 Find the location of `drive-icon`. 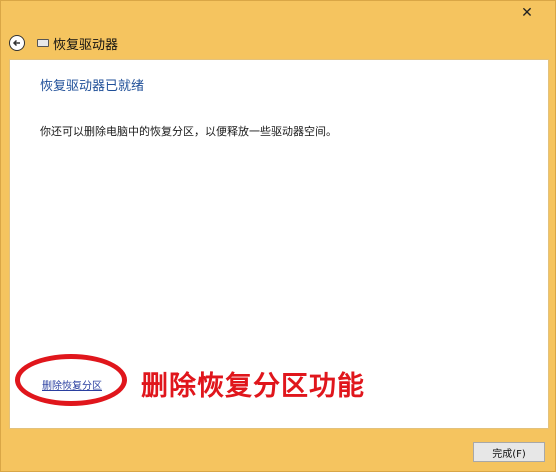

drive-icon is located at coordinates (43, 43).